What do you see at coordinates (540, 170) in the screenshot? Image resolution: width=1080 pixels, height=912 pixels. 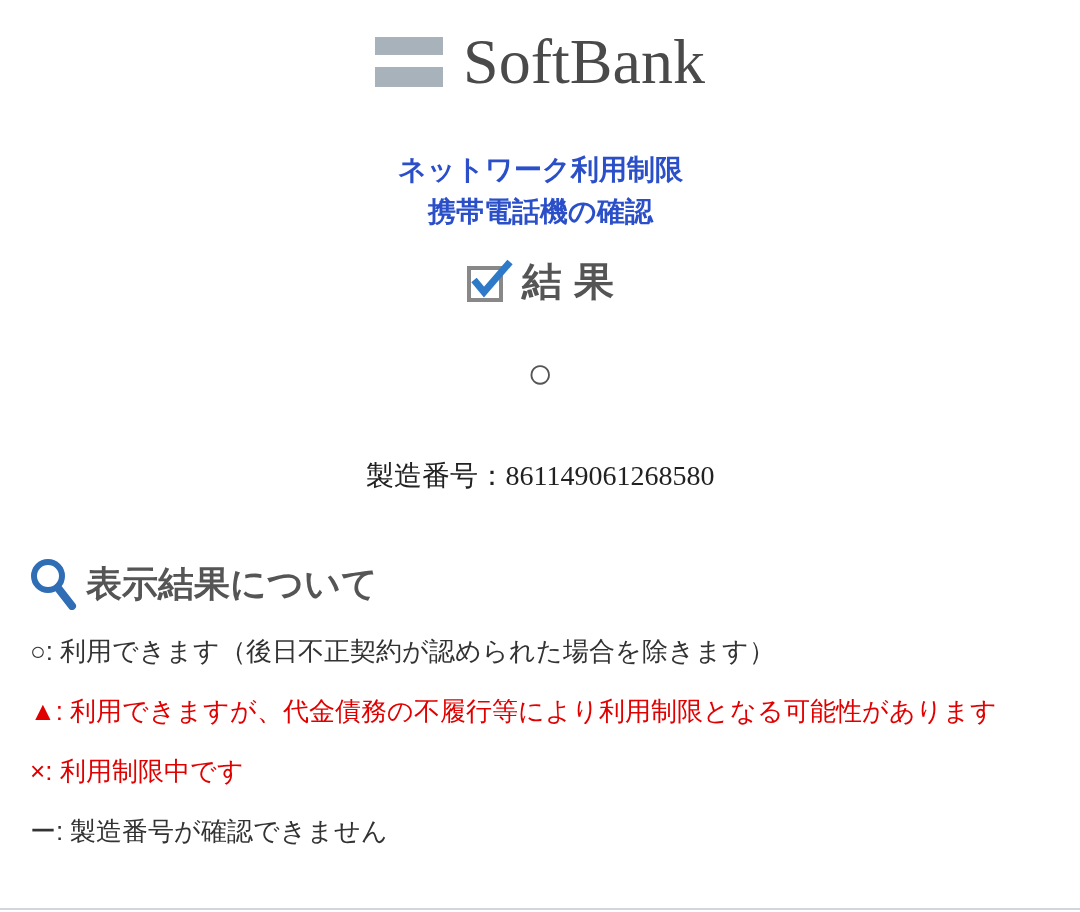 I see `page-title: ネットワーク利用制限` at bounding box center [540, 170].